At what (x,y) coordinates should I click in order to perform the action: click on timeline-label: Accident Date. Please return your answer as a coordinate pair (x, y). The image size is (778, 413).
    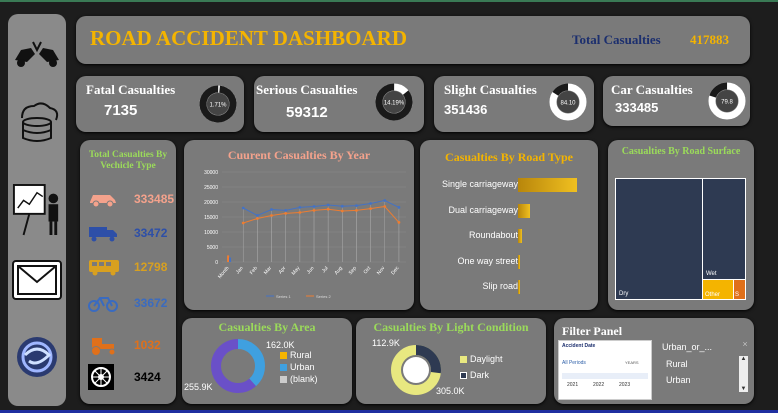
    Looking at the image, I should click on (579, 346).